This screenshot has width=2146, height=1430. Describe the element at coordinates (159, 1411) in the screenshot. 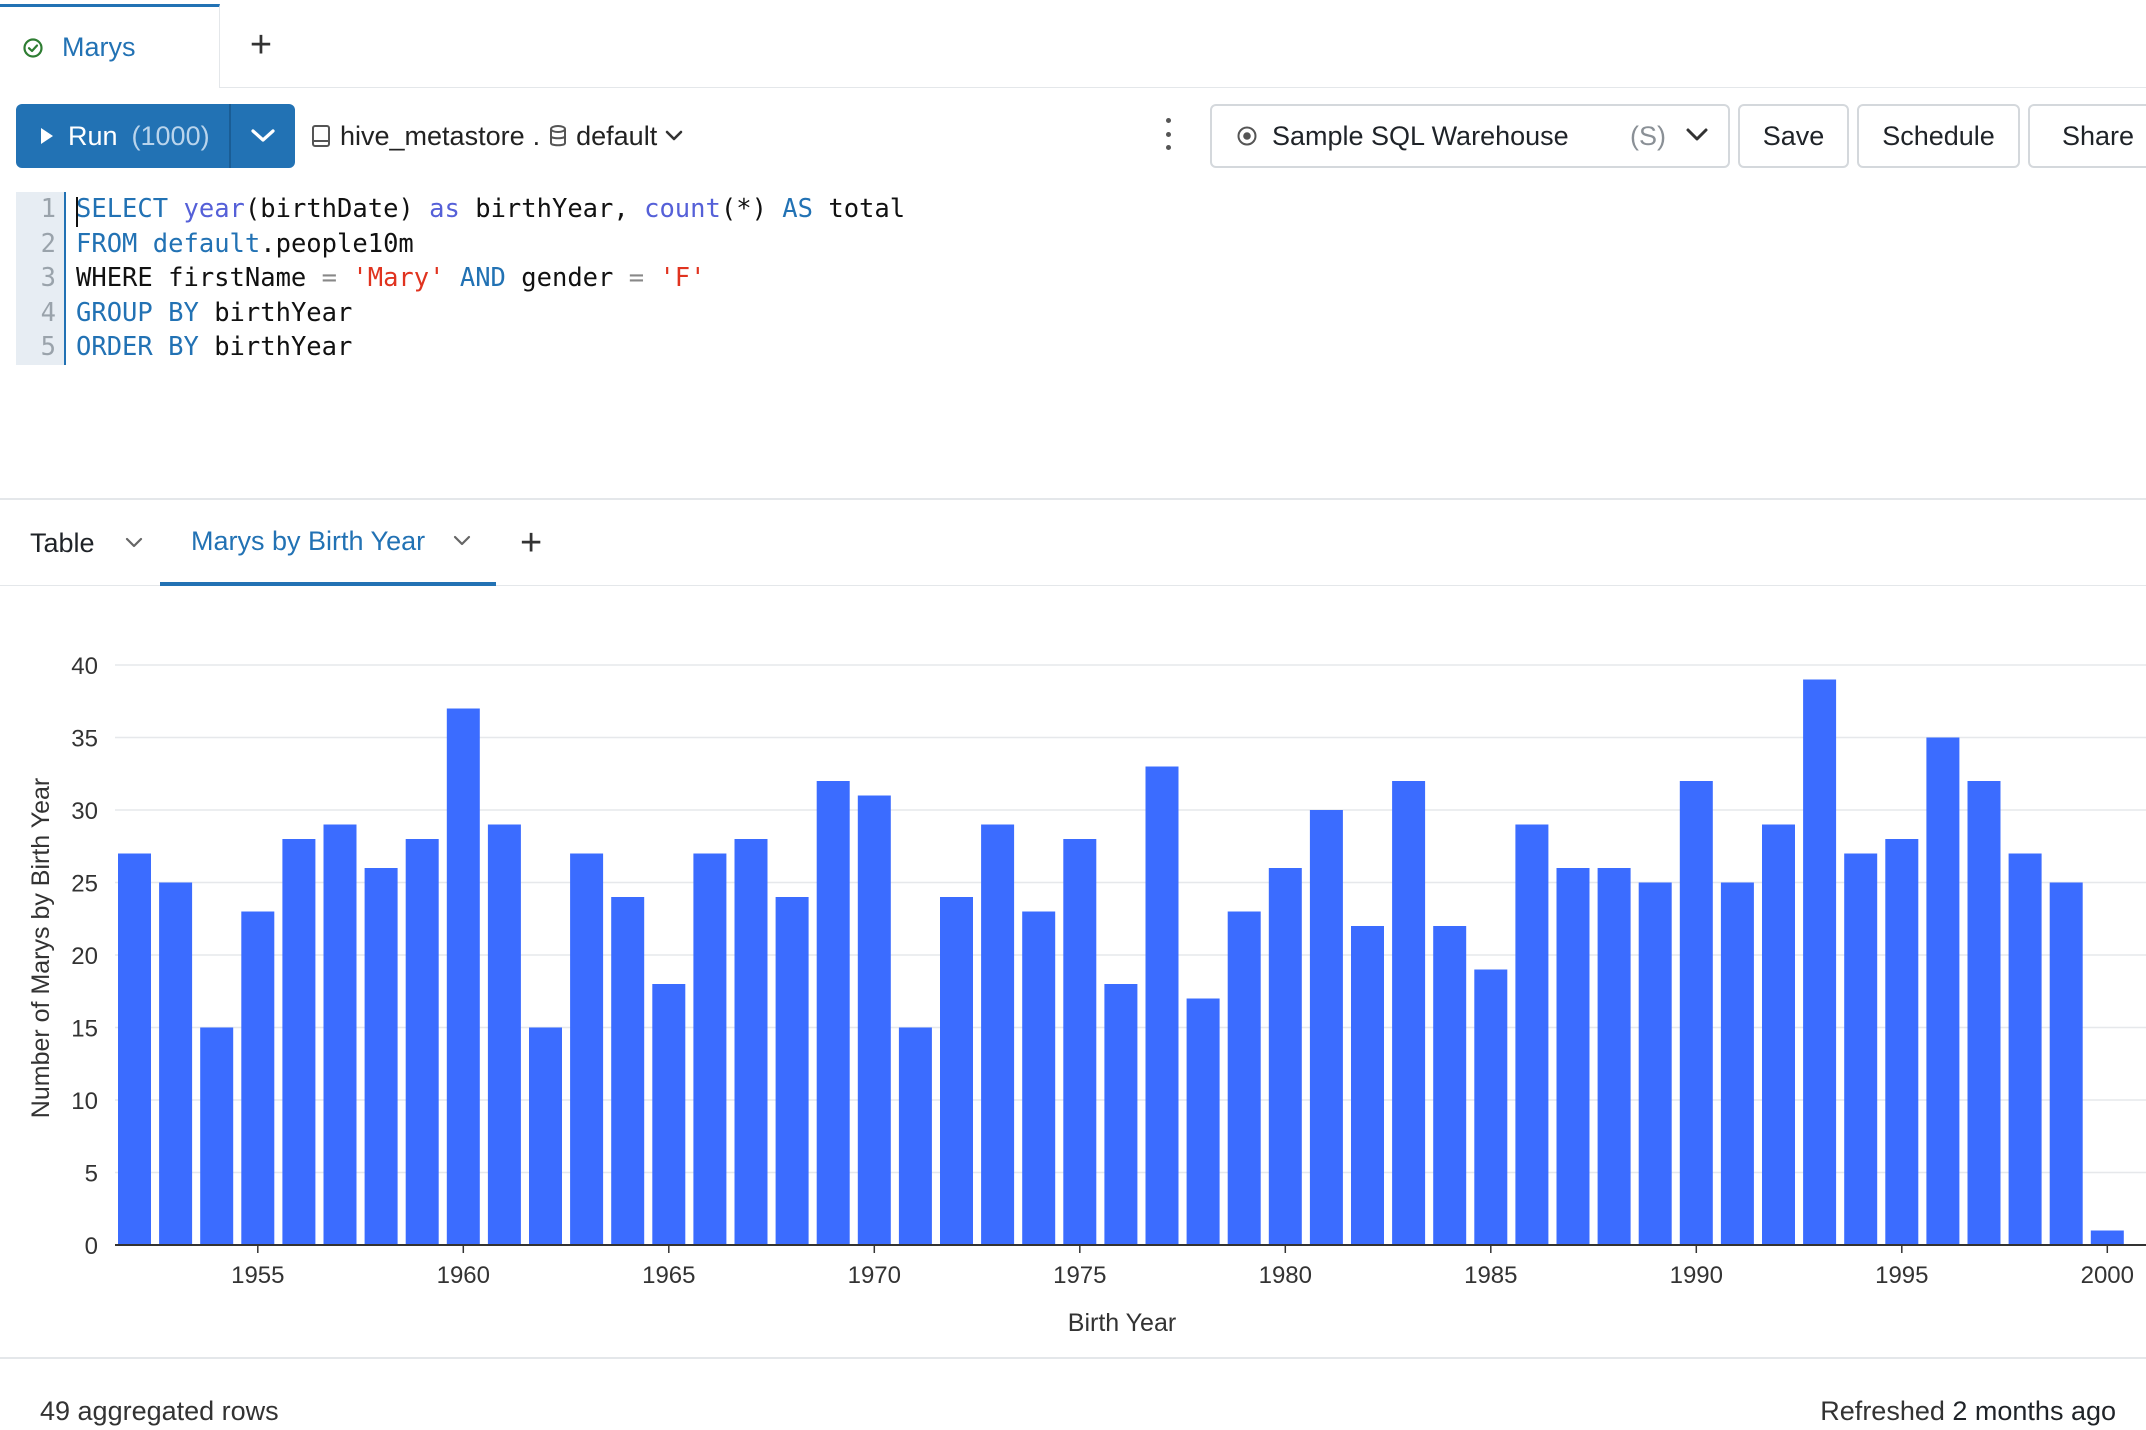

I see `row-count: 49 aggregated rows` at that location.